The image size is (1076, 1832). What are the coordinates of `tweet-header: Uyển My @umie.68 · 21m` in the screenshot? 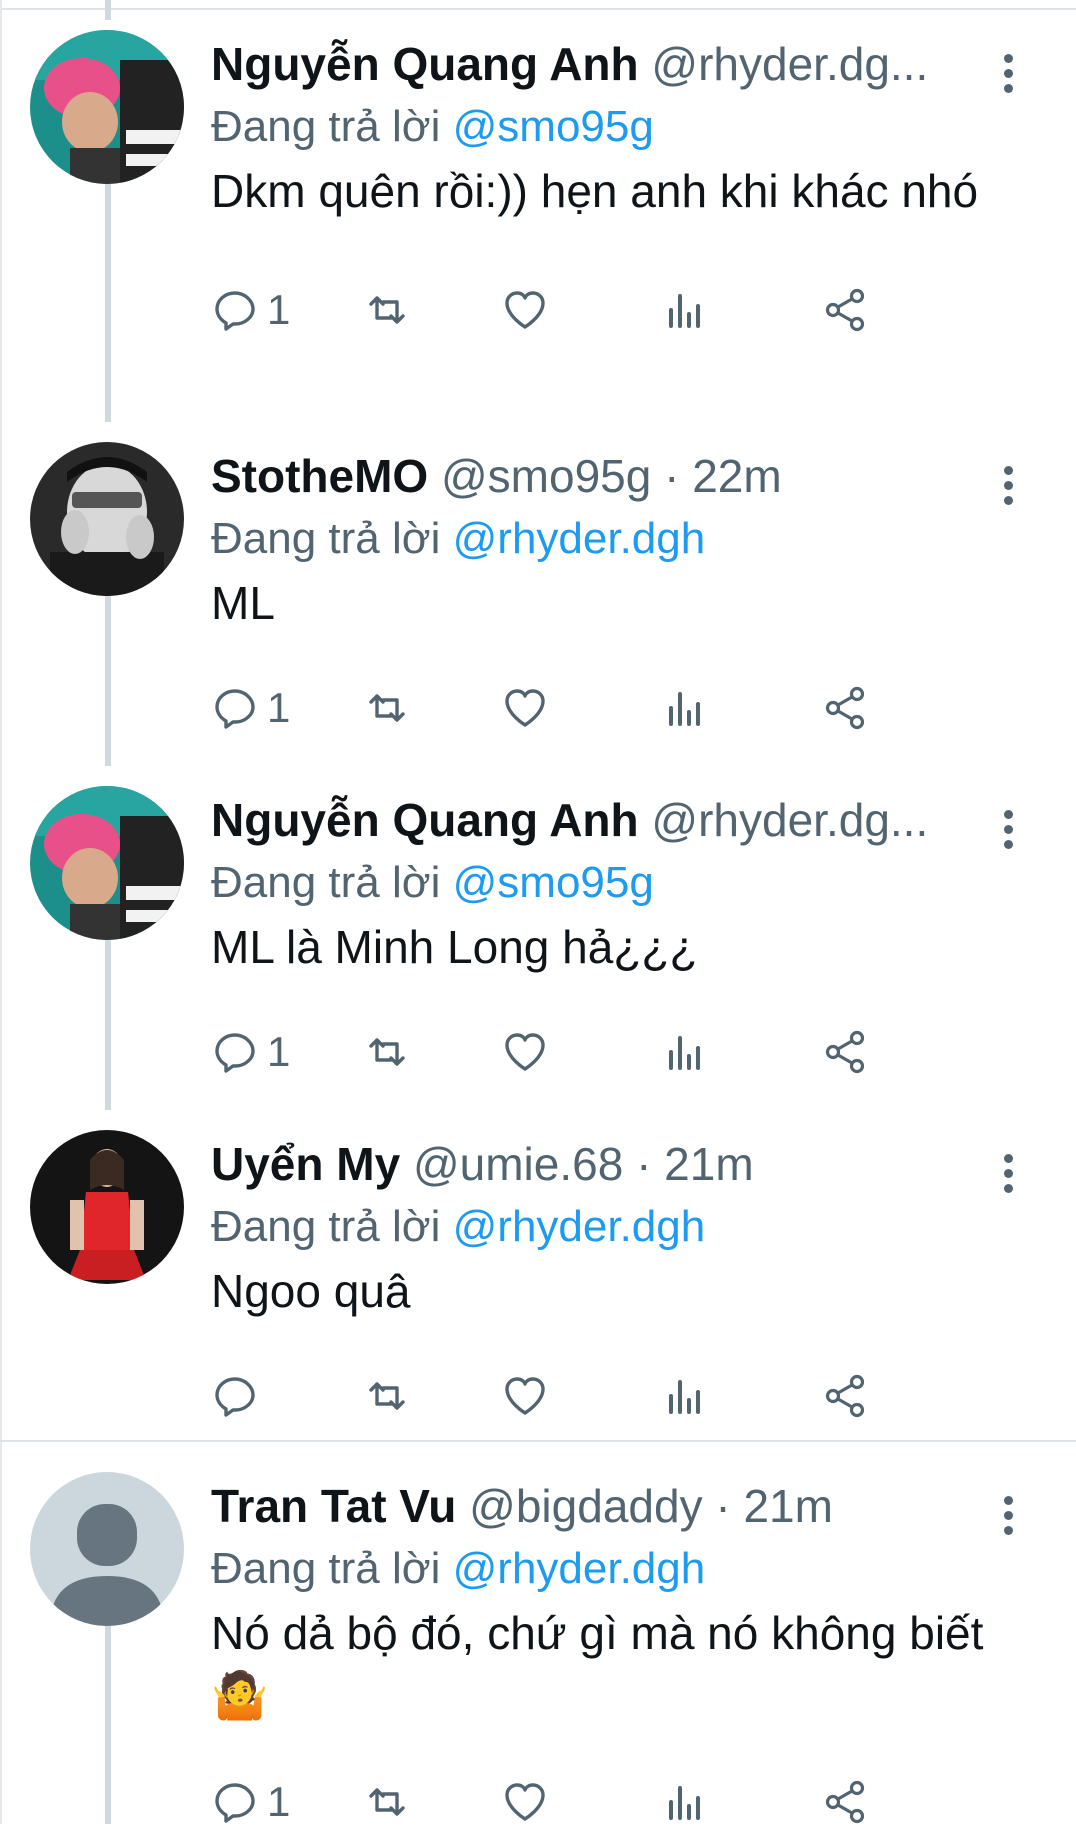 It's located at (482, 1164).